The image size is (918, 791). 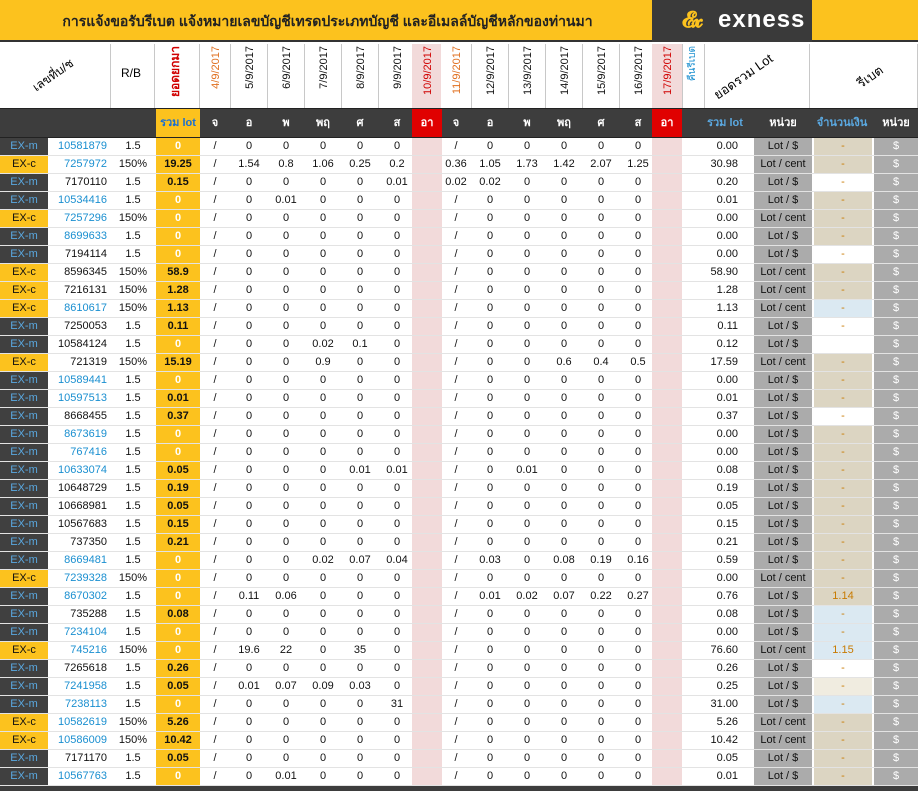 What do you see at coordinates (459, 633) in the screenshot?
I see `table-row: EX-m 7234104 1.5 0 / 0 0 0 0 0 / 0 0 0 0 0 0.00 Lot / $ - $` at bounding box center [459, 633].